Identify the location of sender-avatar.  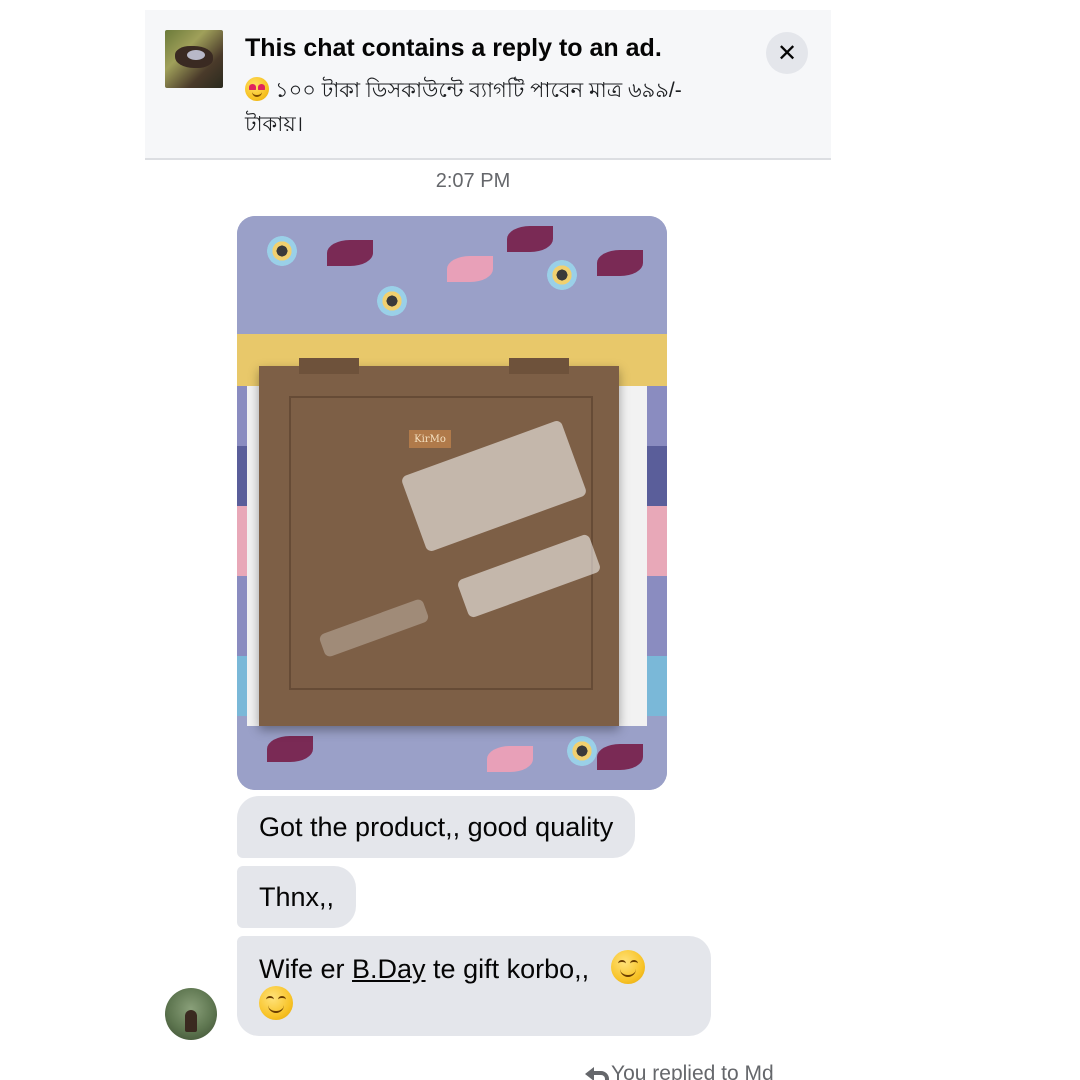
(191, 1014).